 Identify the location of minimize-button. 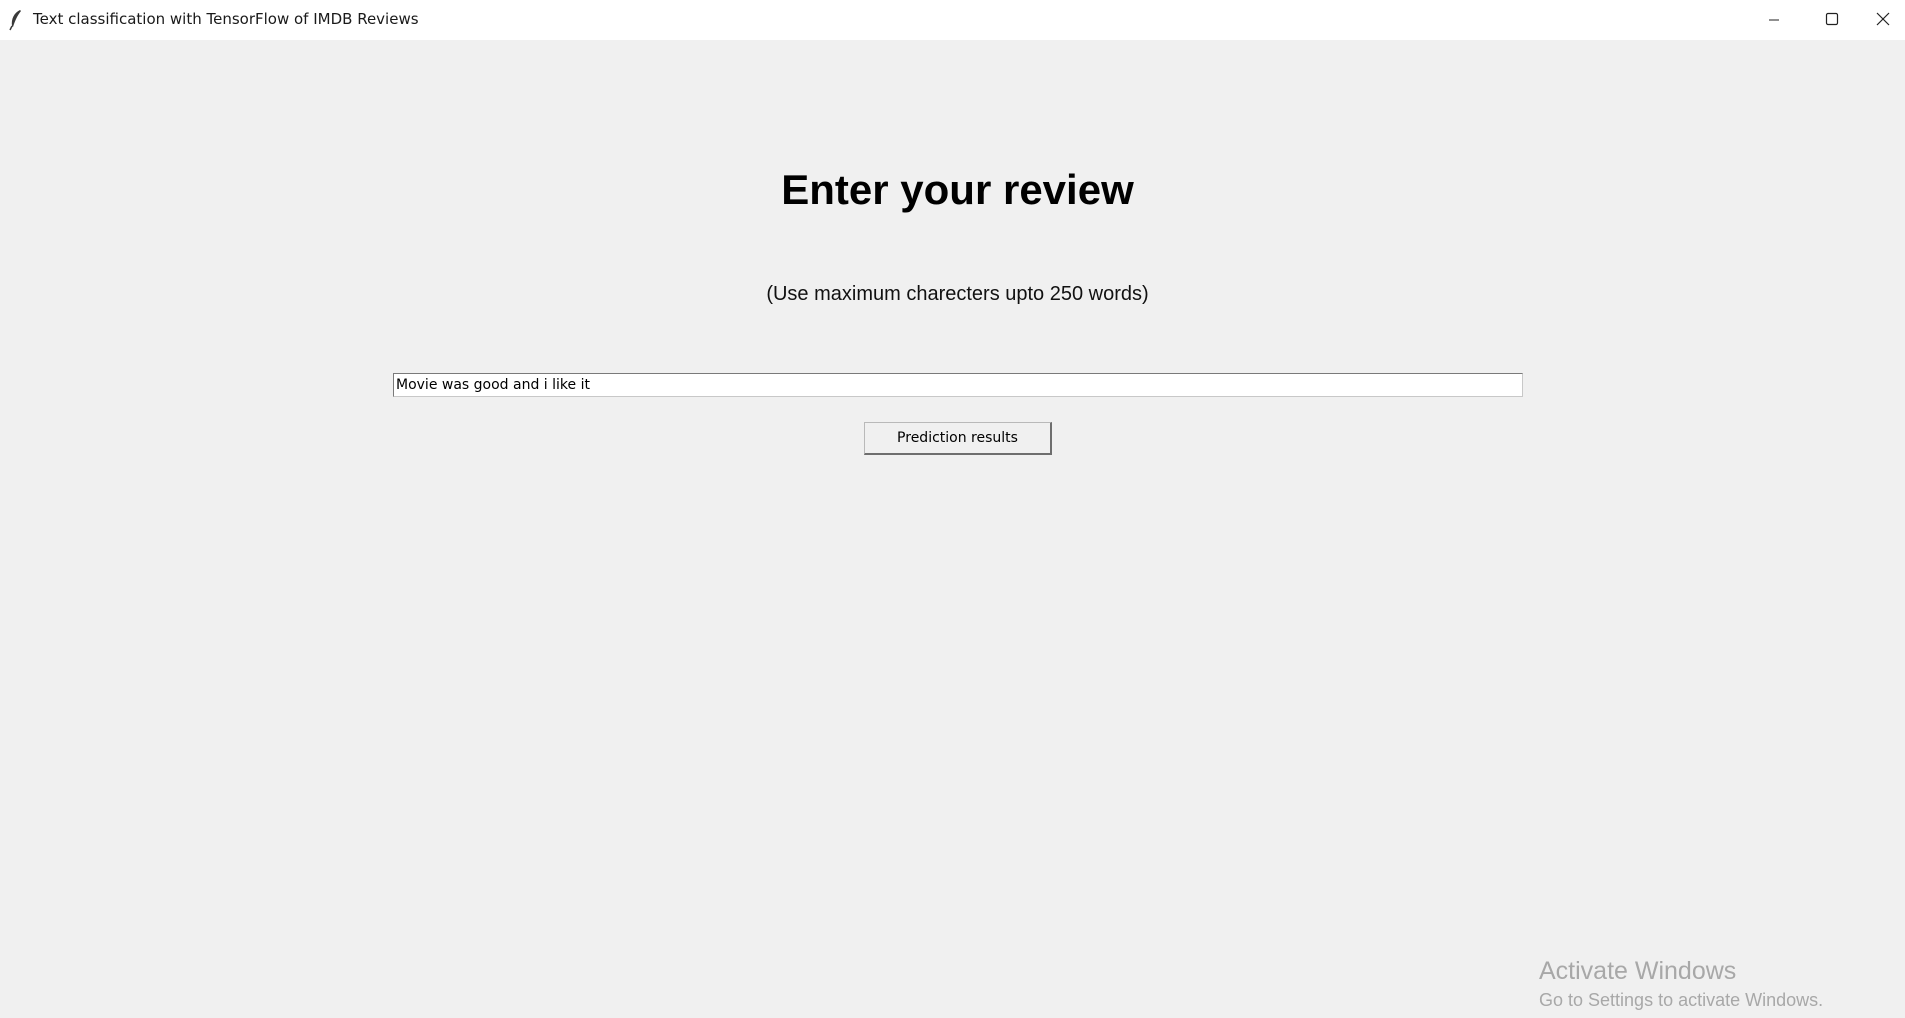
(1774, 20).